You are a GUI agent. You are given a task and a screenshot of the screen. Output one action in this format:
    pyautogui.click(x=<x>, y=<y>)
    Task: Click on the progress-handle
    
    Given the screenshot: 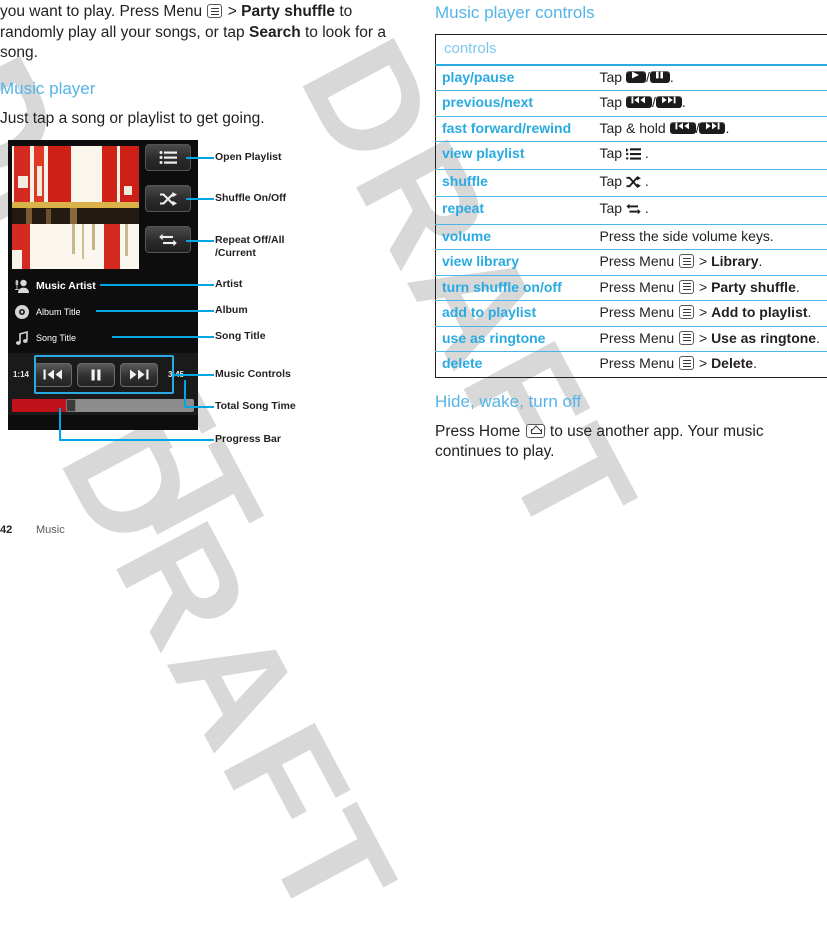 What is the action you would take?
    pyautogui.click(x=71, y=405)
    